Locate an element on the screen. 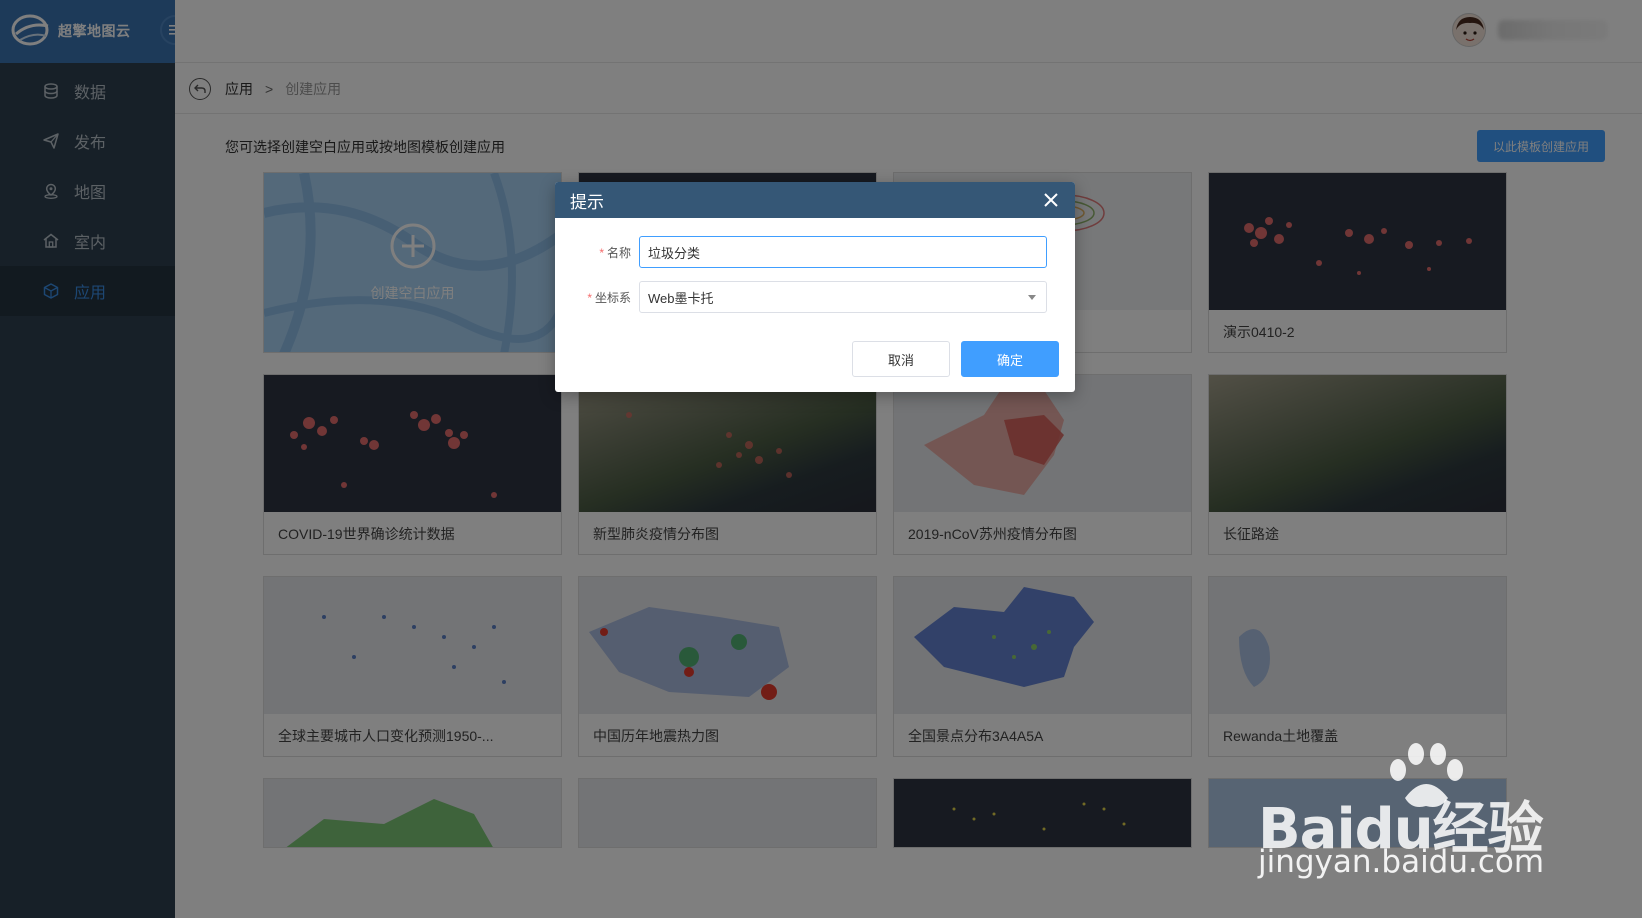 The height and width of the screenshot is (918, 1642). close-icon is located at coordinates (1051, 200).